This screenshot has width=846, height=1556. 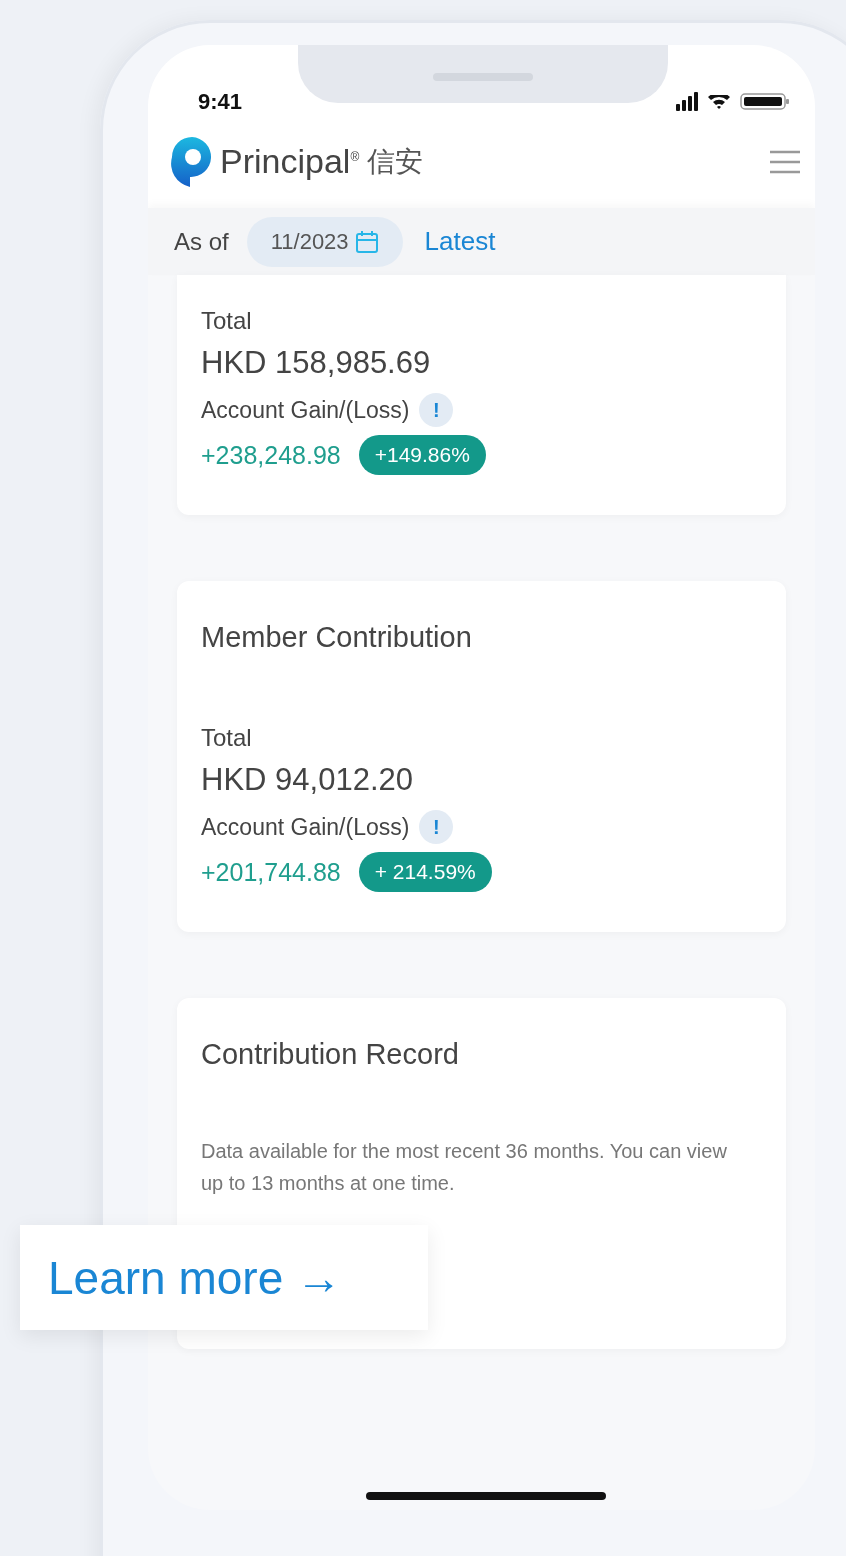 I want to click on gain-amount: +238,248.98, so click(x=271, y=455).